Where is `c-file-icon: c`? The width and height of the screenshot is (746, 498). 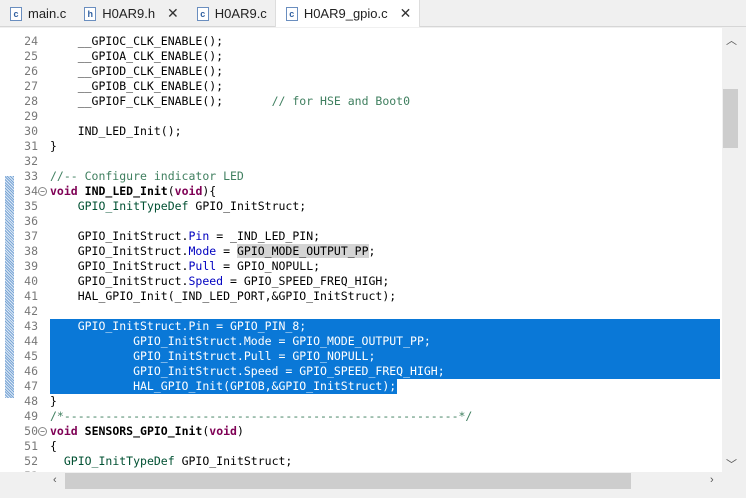
c-file-icon: c is located at coordinates (16, 13).